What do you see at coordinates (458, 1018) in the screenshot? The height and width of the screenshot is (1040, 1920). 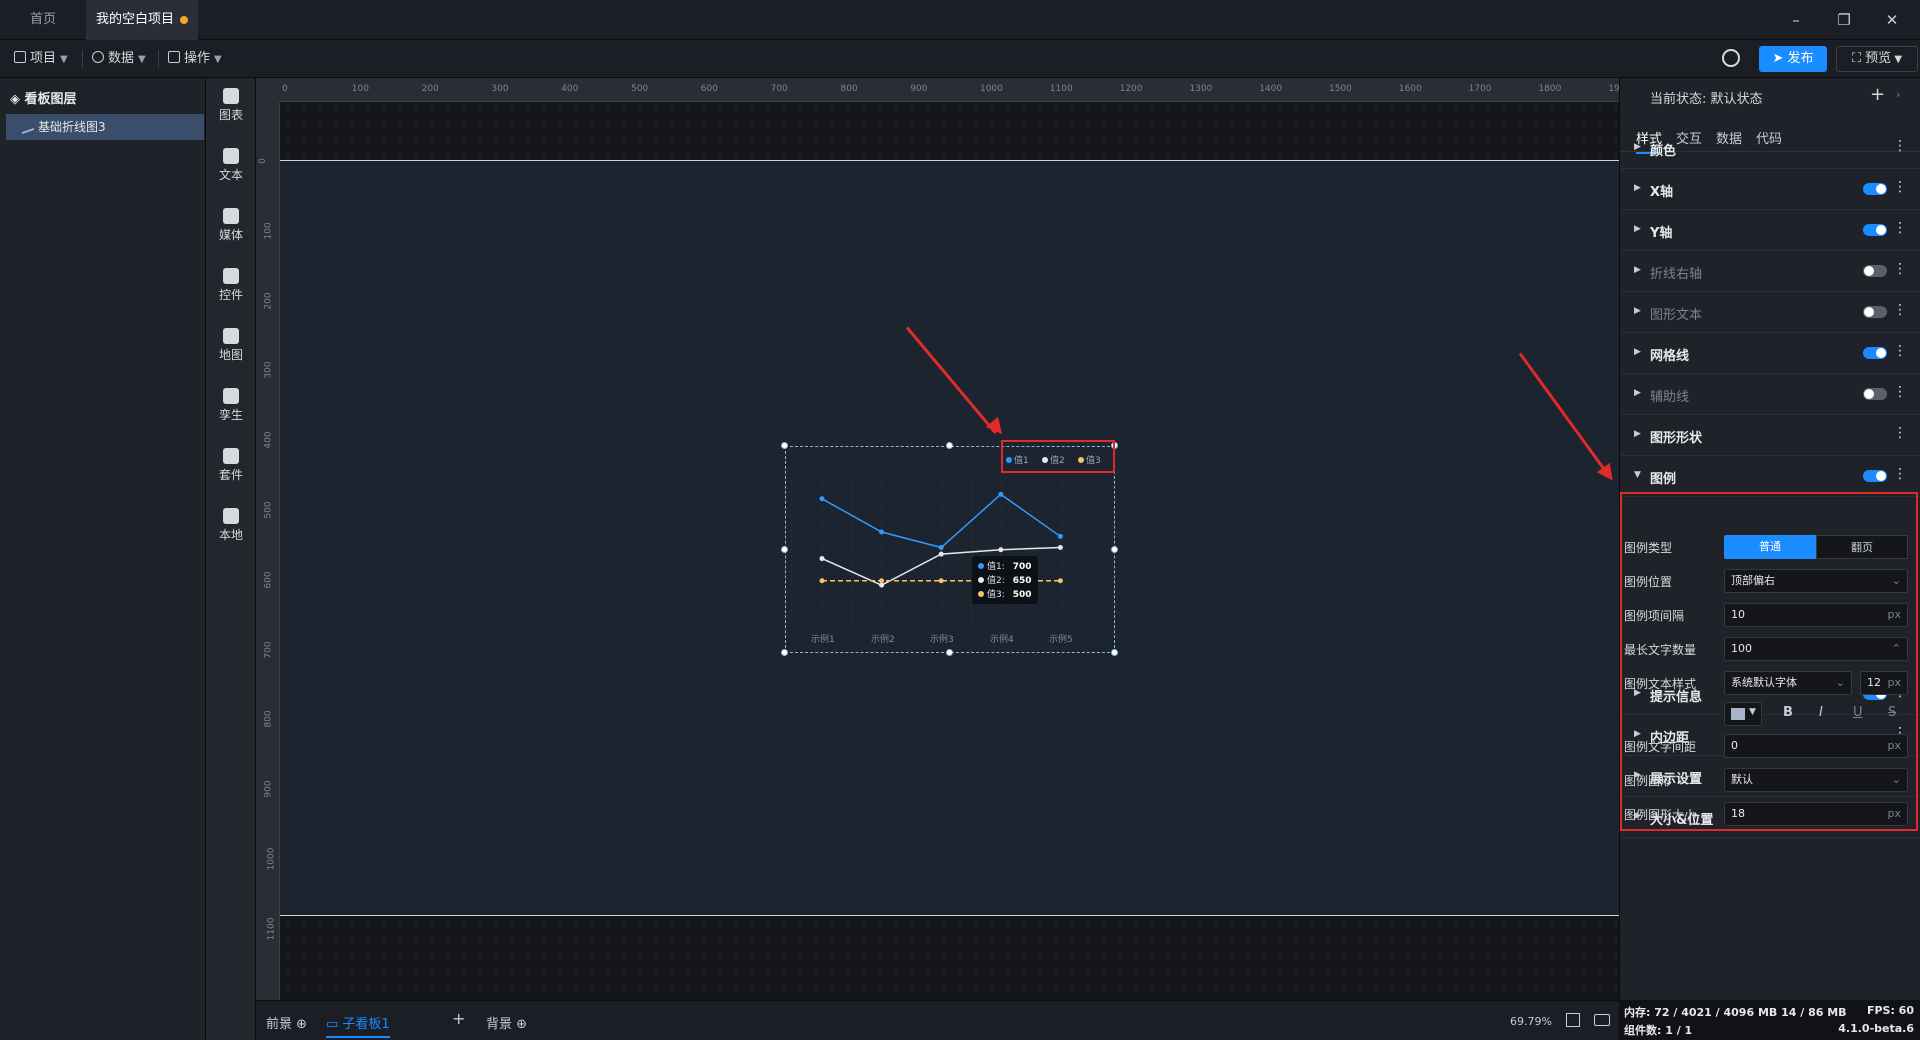 I see `add-board-icon: +` at bounding box center [458, 1018].